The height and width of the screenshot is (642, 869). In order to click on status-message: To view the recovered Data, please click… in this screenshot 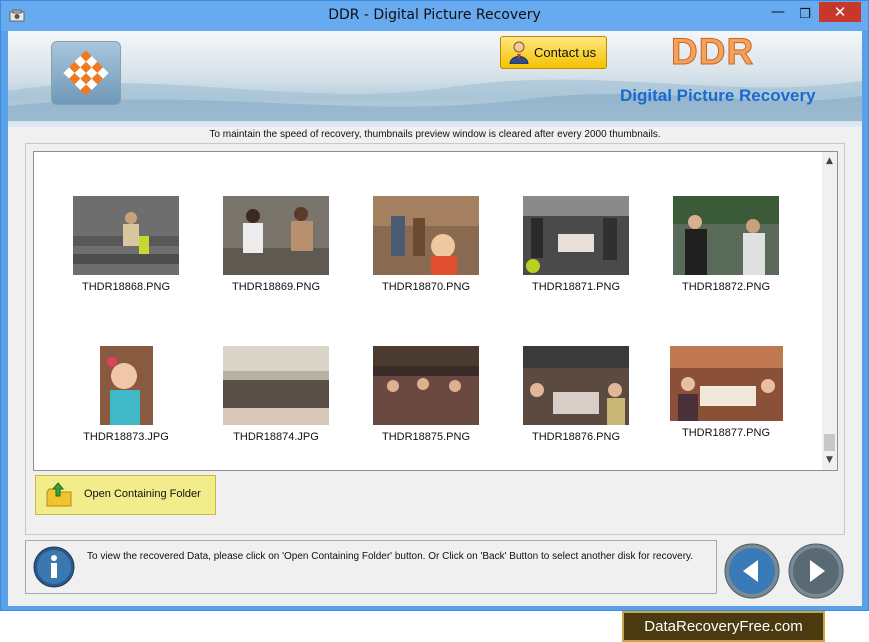, I will do `click(390, 556)`.